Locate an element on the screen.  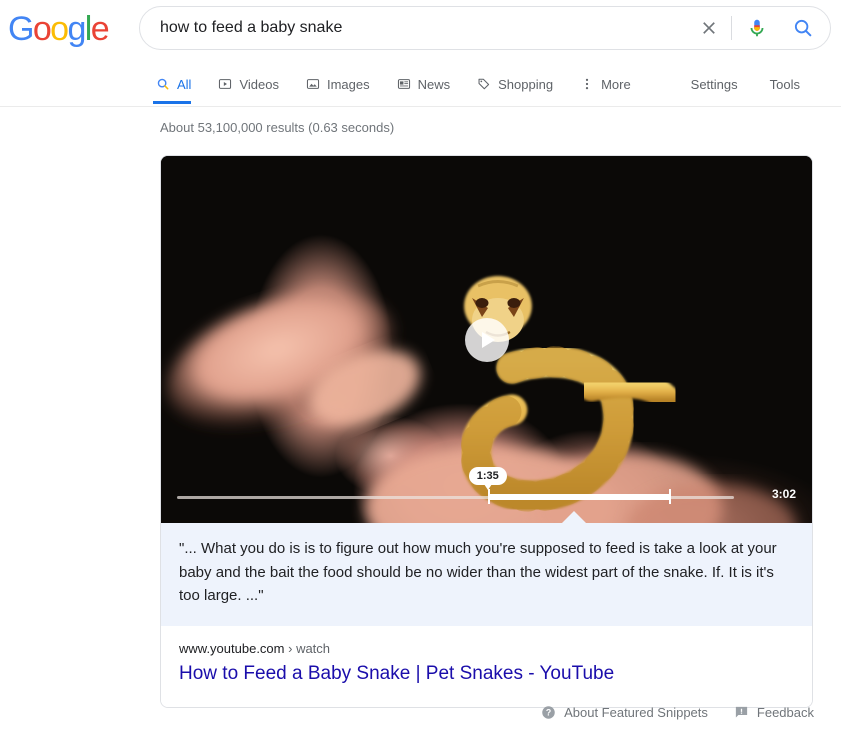
clear-search-button is located at coordinates (709, 28).